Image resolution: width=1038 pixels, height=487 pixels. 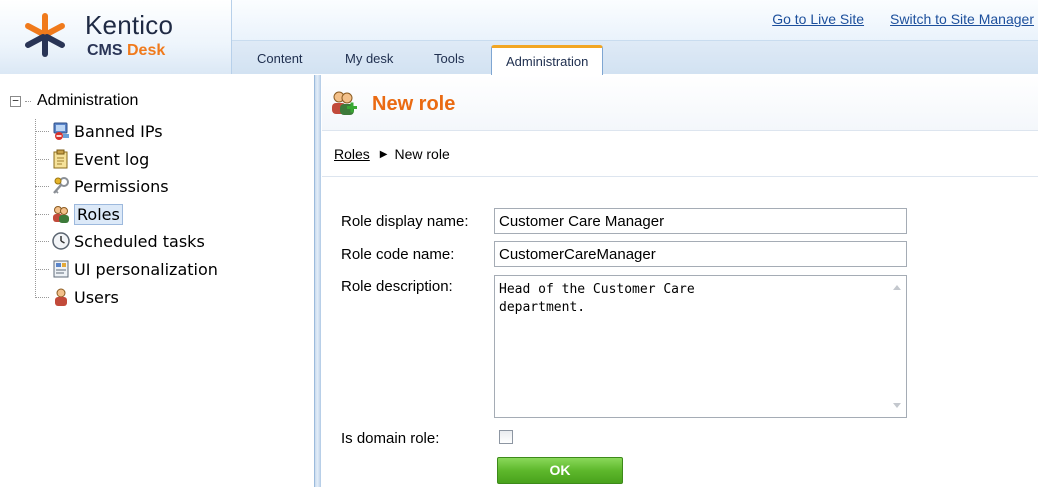 I want to click on logo-sub-accent: Desk, so click(x=146, y=50).